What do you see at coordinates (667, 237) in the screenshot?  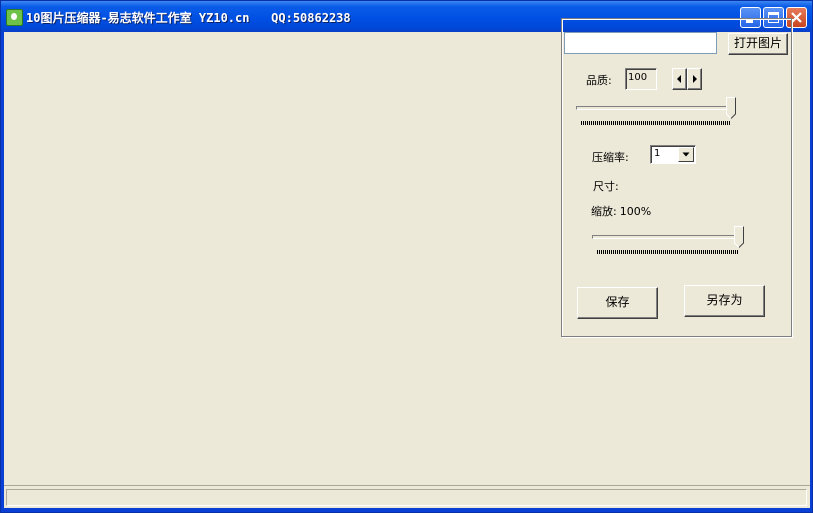 I see `scale-slider-track` at bounding box center [667, 237].